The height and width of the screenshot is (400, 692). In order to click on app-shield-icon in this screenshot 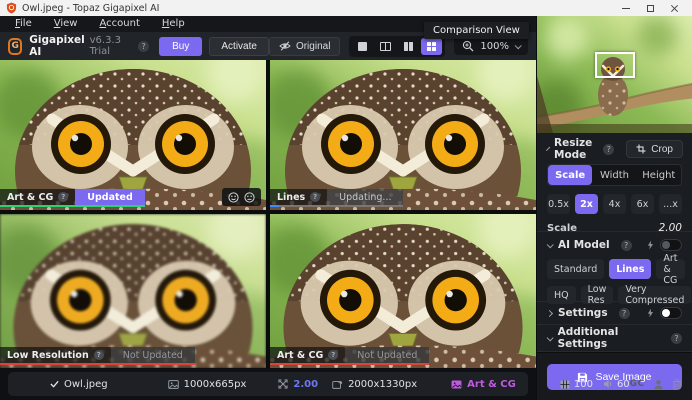, I will do `click(11, 8)`.